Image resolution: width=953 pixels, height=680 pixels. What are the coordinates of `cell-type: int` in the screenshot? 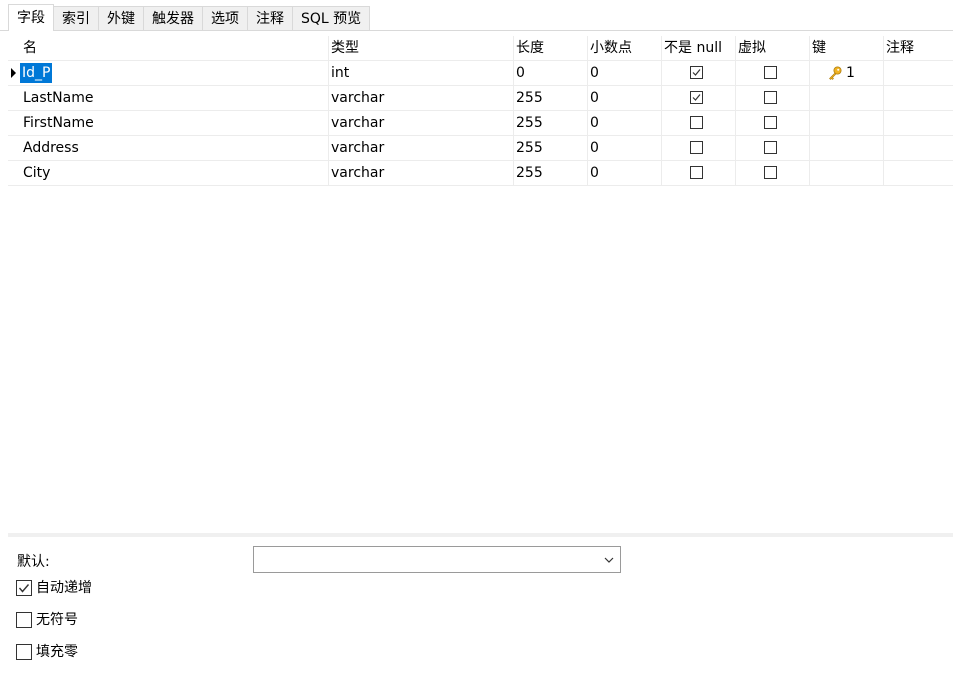 It's located at (421, 73).